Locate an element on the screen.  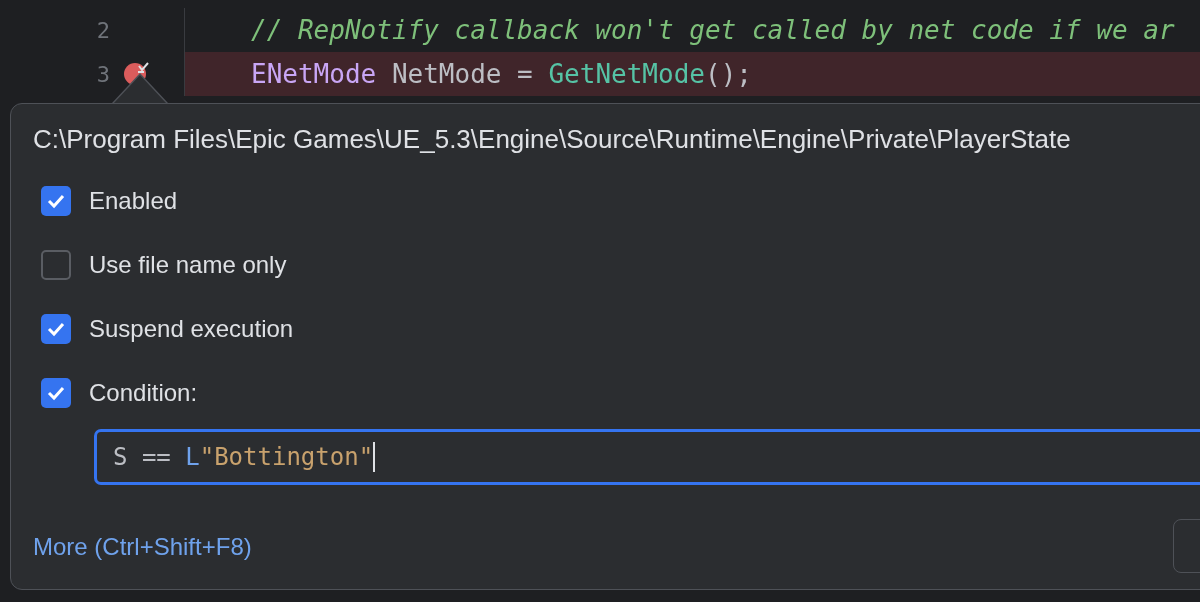
line-number: 2 is located at coordinates (102, 30).